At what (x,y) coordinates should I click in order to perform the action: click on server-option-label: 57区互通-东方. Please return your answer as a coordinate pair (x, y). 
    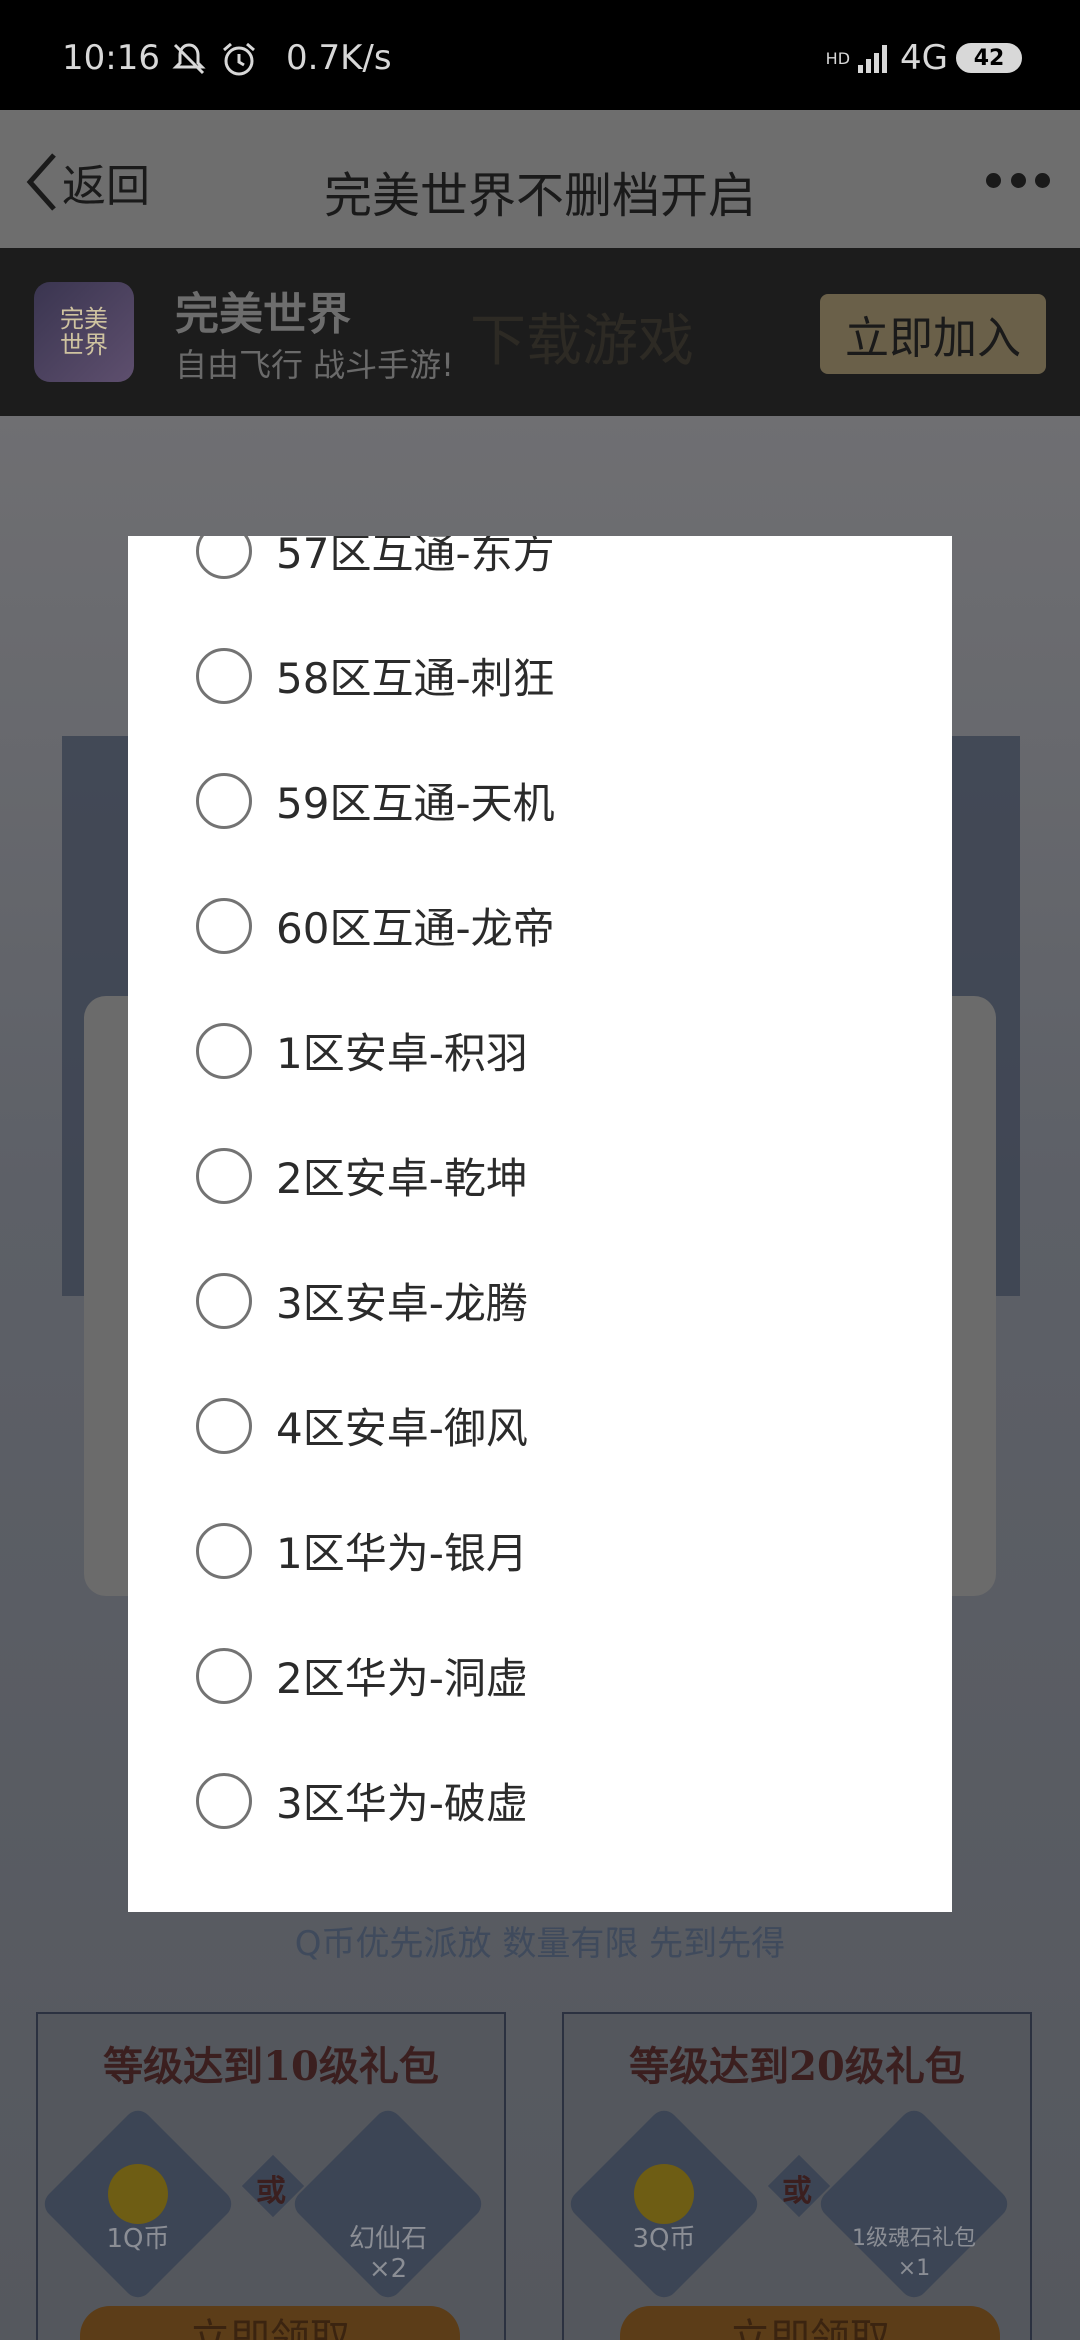
    Looking at the image, I should click on (415, 557).